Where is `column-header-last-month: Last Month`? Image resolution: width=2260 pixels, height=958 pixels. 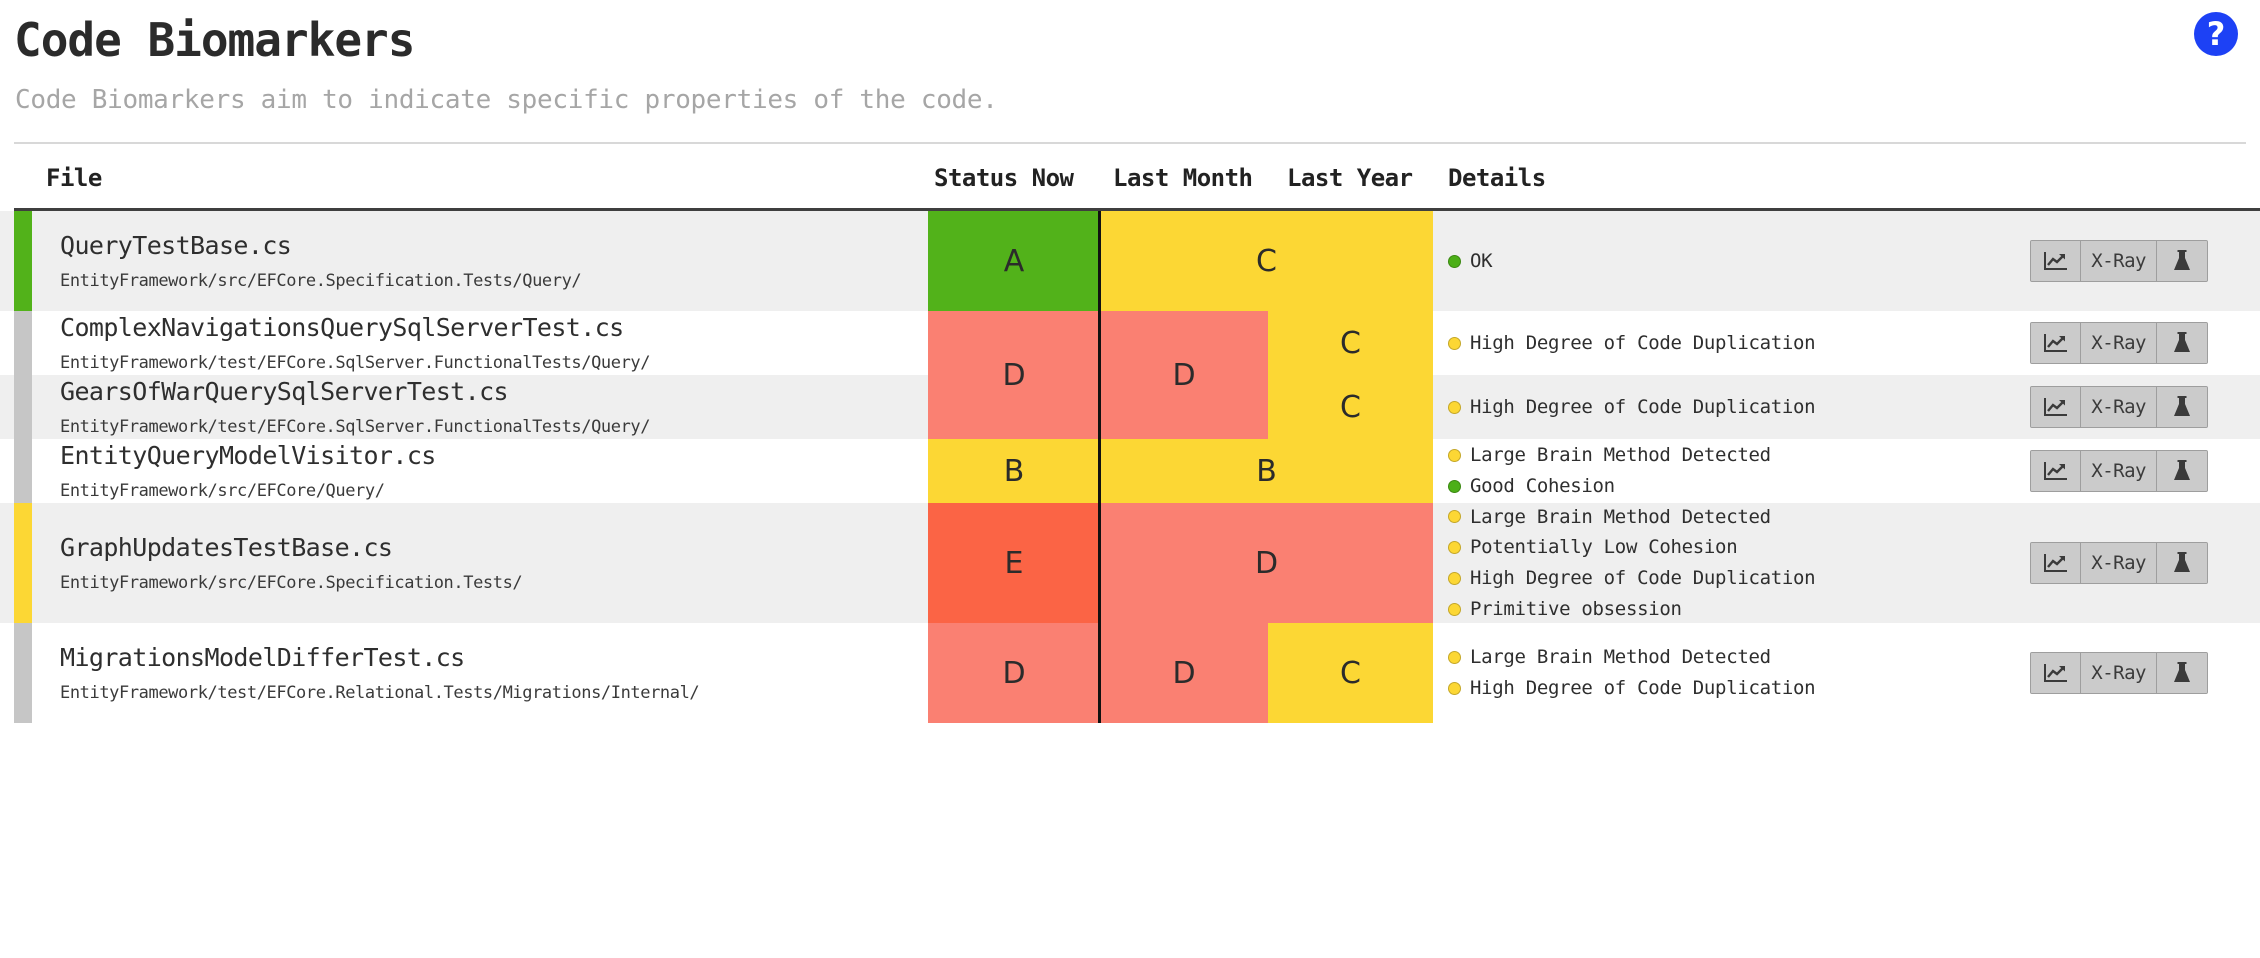 column-header-last-month: Last Month is located at coordinates (1183, 178).